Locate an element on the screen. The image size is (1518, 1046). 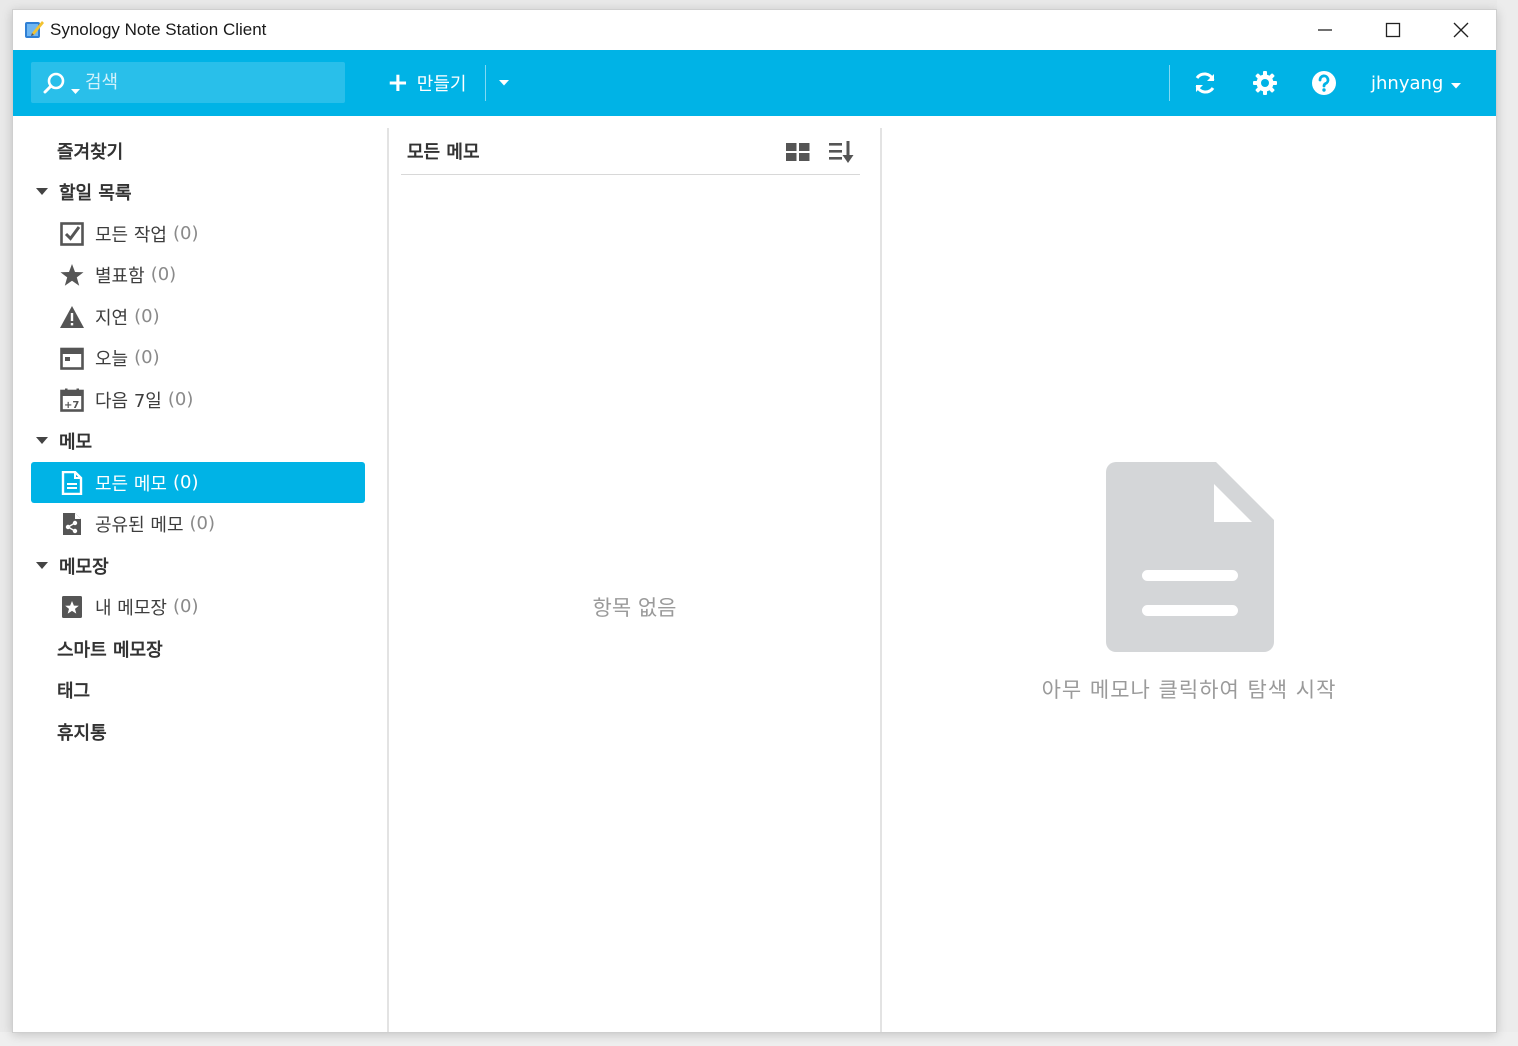
sidebar-item-my-notebook: 내 메모장 (0) is located at coordinates (198, 606).